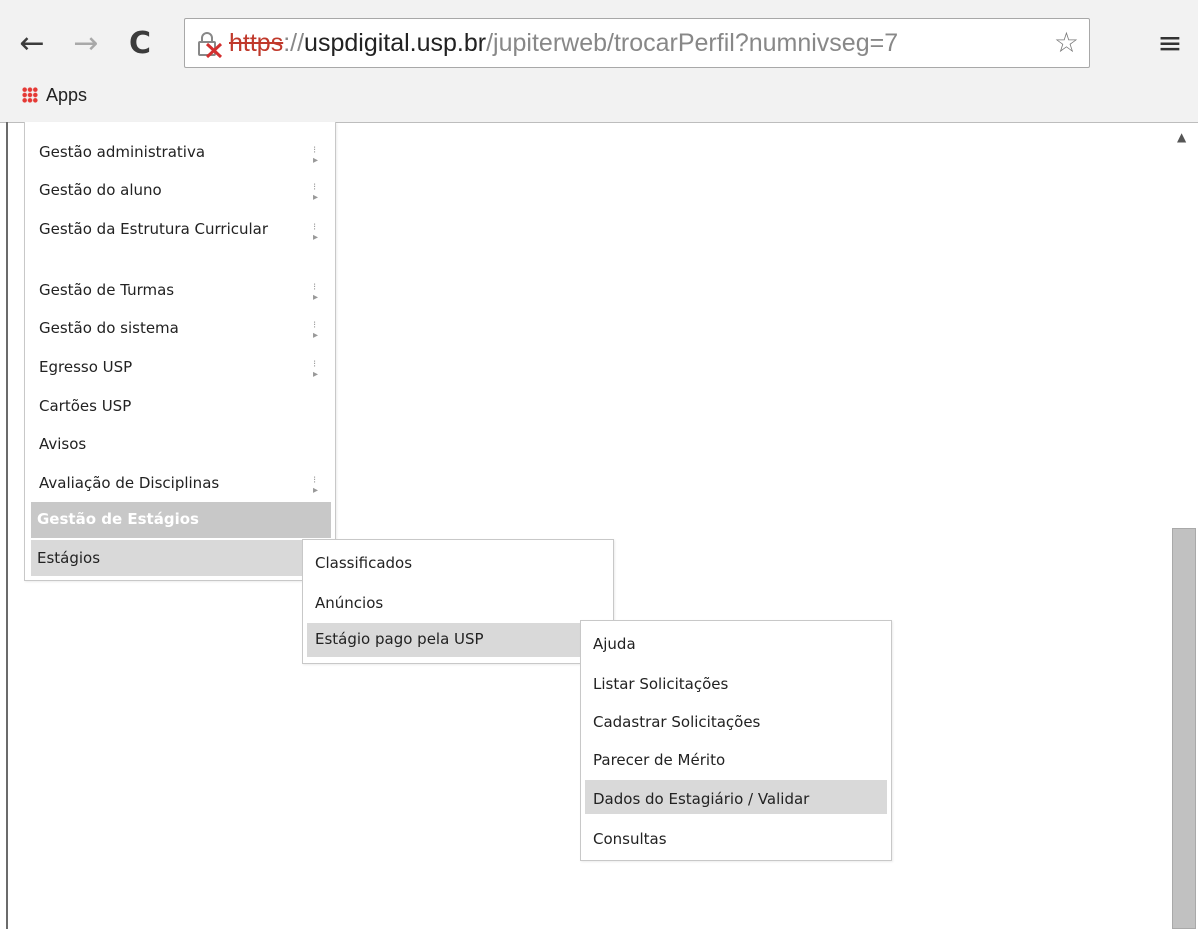 Image resolution: width=1198 pixels, height=929 pixels. What do you see at coordinates (154, 229) in the screenshot?
I see `menu-item-gestao-estrutura-curricular: Gestão da Estrutura Curricular` at bounding box center [154, 229].